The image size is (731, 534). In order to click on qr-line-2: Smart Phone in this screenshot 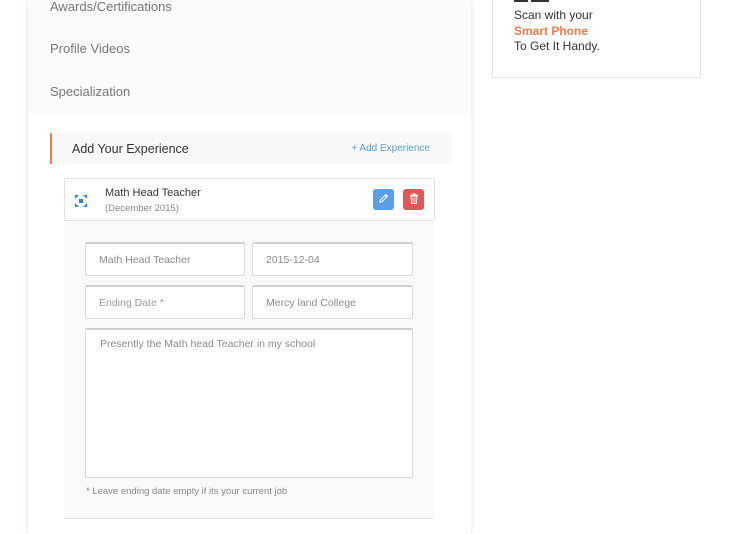, I will do `click(551, 31)`.